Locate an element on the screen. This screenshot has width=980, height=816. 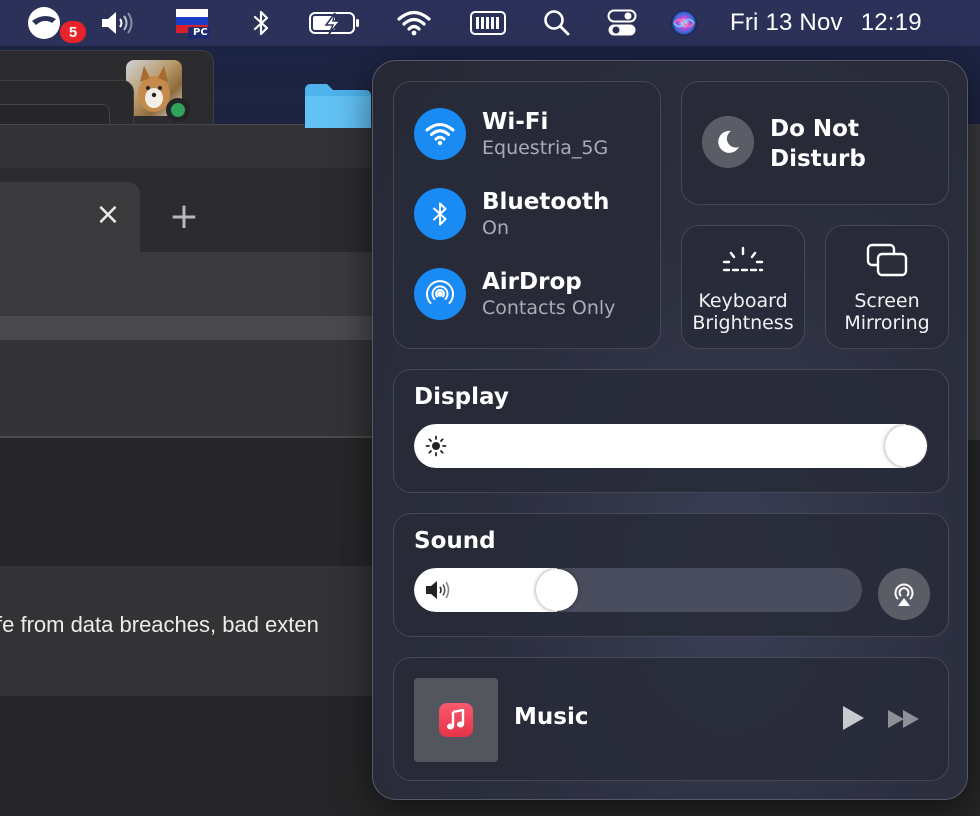
browser-toolbar is located at coordinates (190, 284).